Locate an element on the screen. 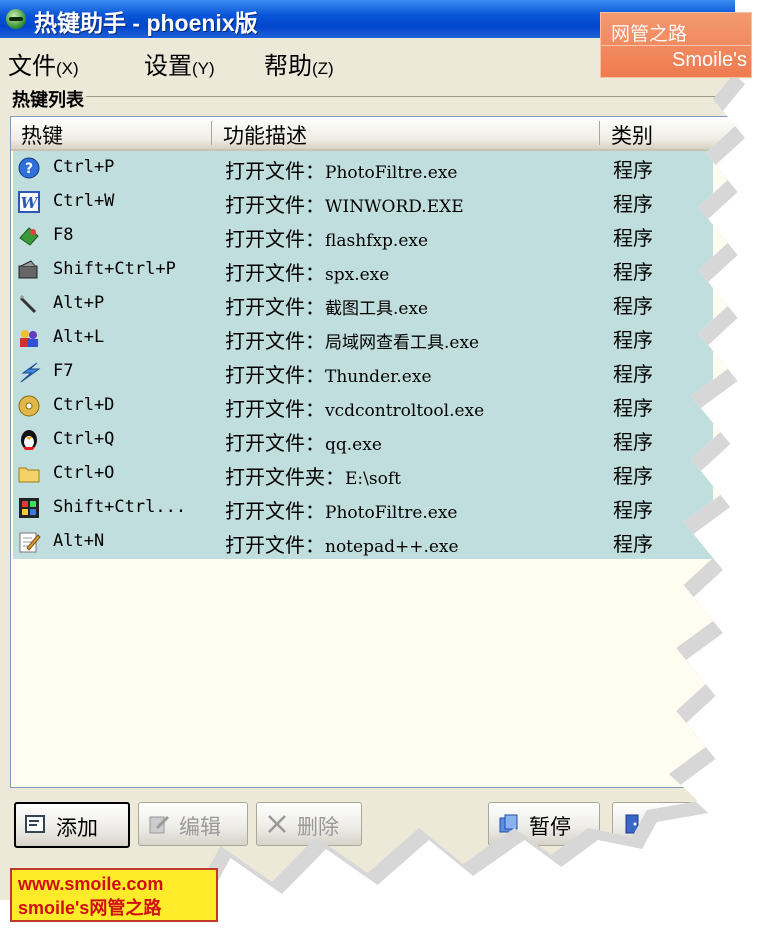  window-title: 热键助手 - phoenix版 is located at coordinates (146, 23).